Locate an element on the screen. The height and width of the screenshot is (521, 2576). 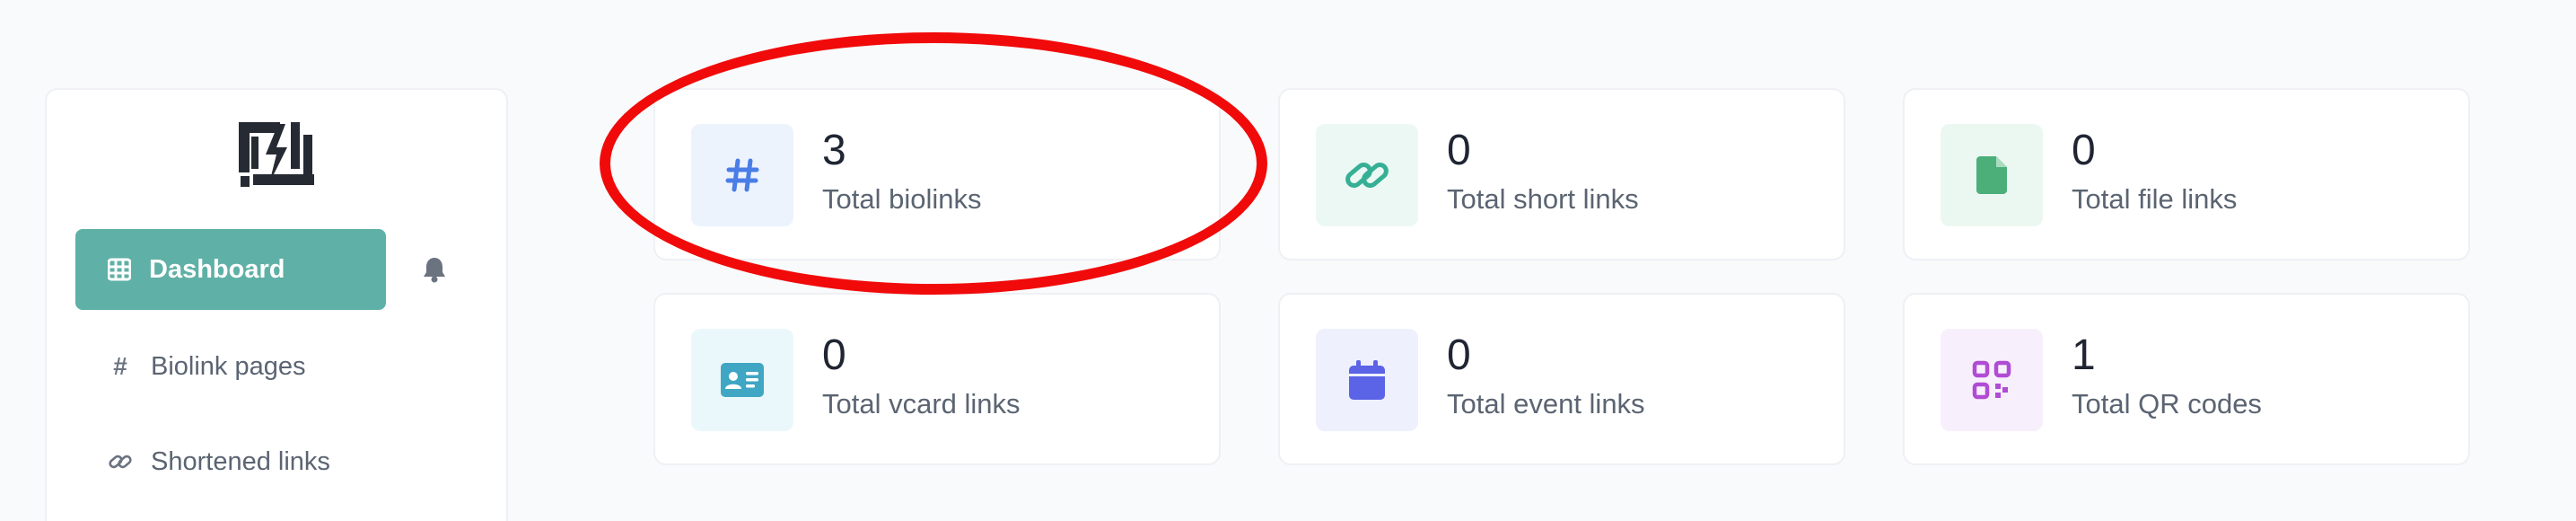
stat-card-short-links: 0 Total short links is located at coordinates (1561, 174).